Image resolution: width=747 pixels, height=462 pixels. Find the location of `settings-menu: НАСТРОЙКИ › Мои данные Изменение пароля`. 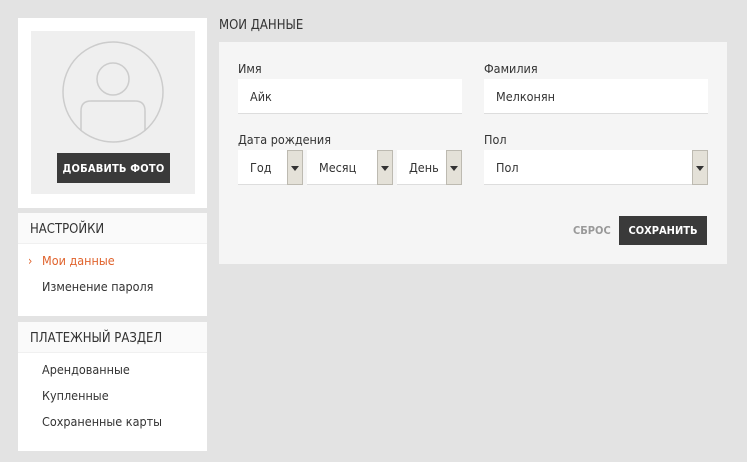

settings-menu: НАСТРОЙКИ › Мои данные Изменение пароля is located at coordinates (112, 264).